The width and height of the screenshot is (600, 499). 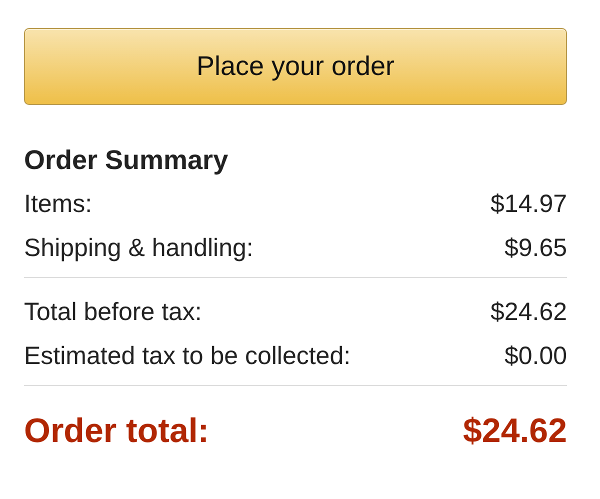 I want to click on total-amount: $24.62, so click(x=515, y=431).